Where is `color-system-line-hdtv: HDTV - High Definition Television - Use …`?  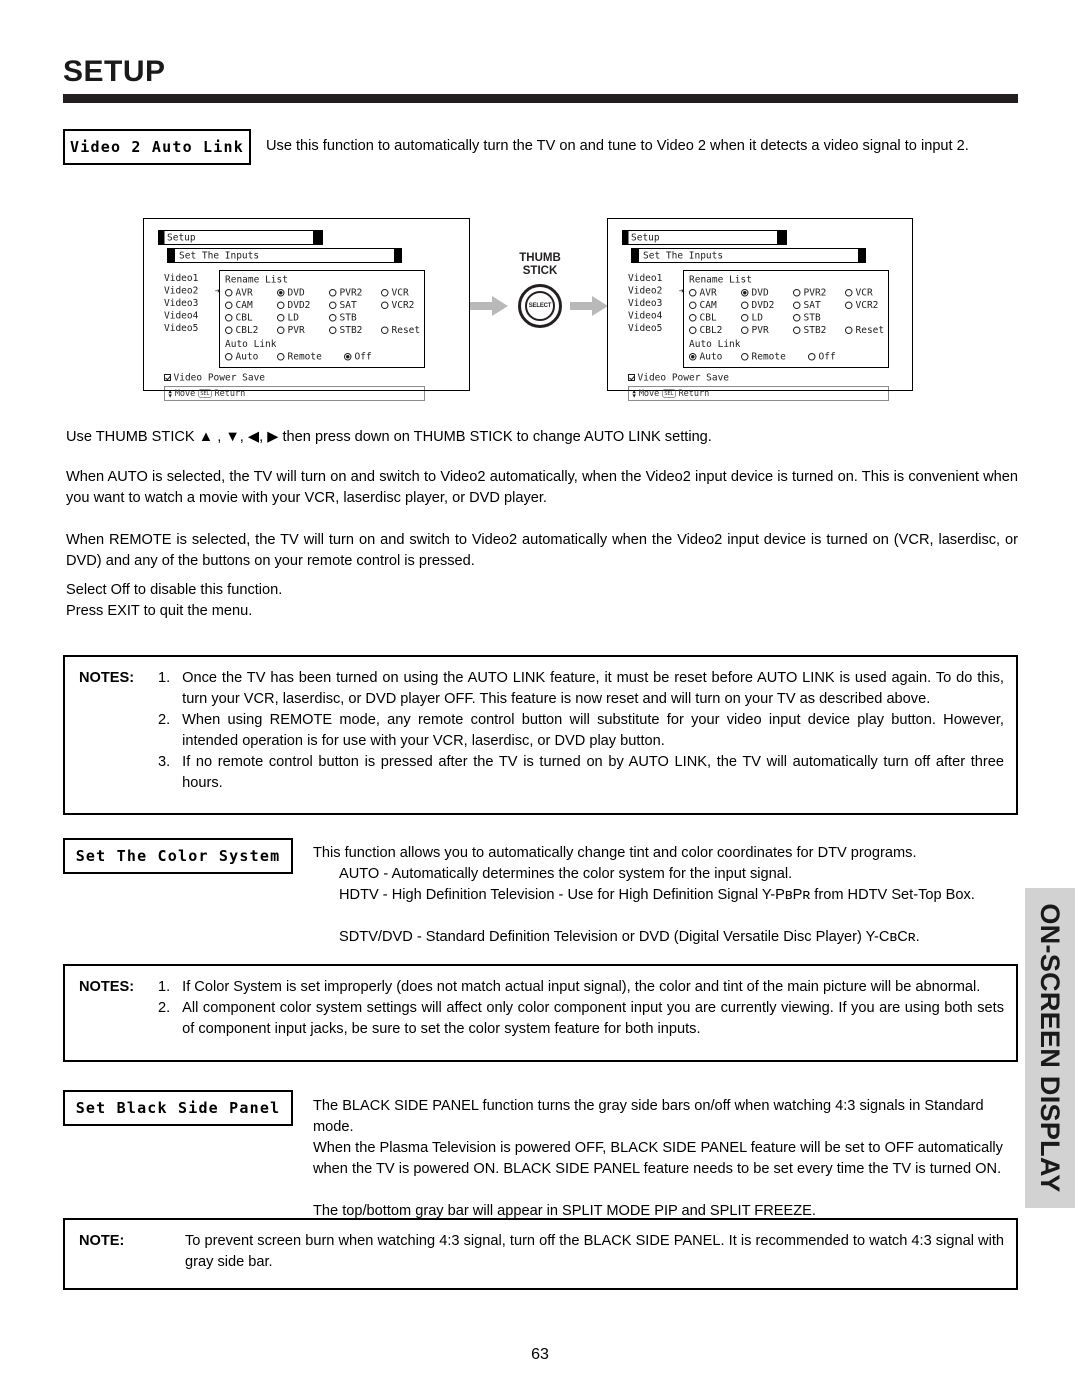
color-system-line-hdtv: HDTV - High Definition Television - Use … is located at coordinates (657, 895).